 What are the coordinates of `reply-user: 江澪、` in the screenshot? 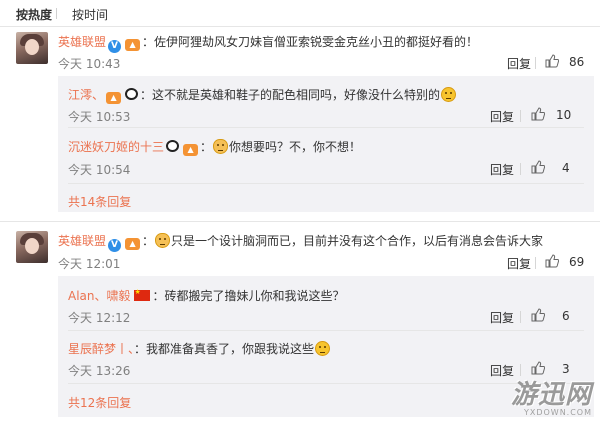 It's located at (86, 95).